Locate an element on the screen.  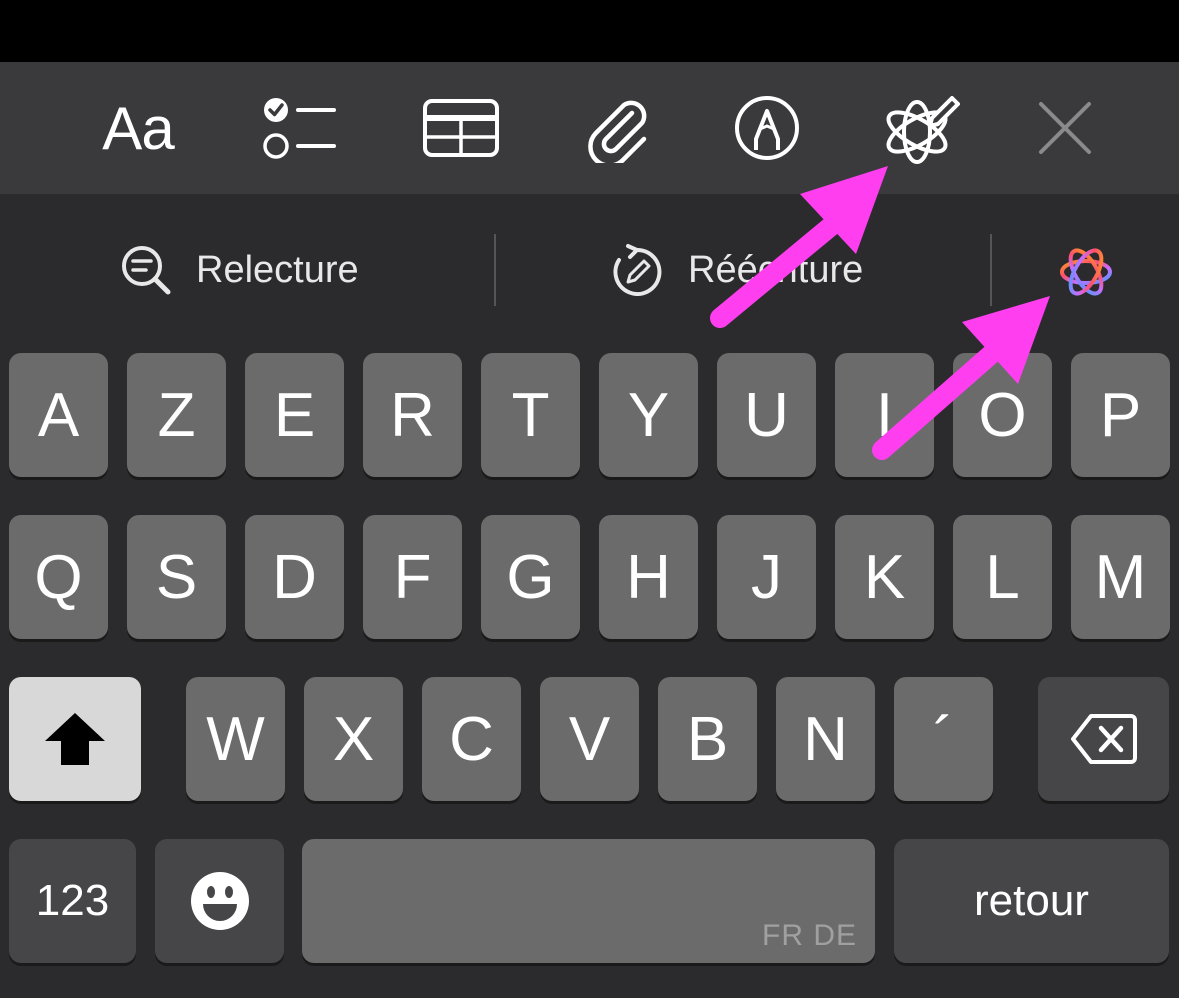
key-z: Z is located at coordinates (176, 415).